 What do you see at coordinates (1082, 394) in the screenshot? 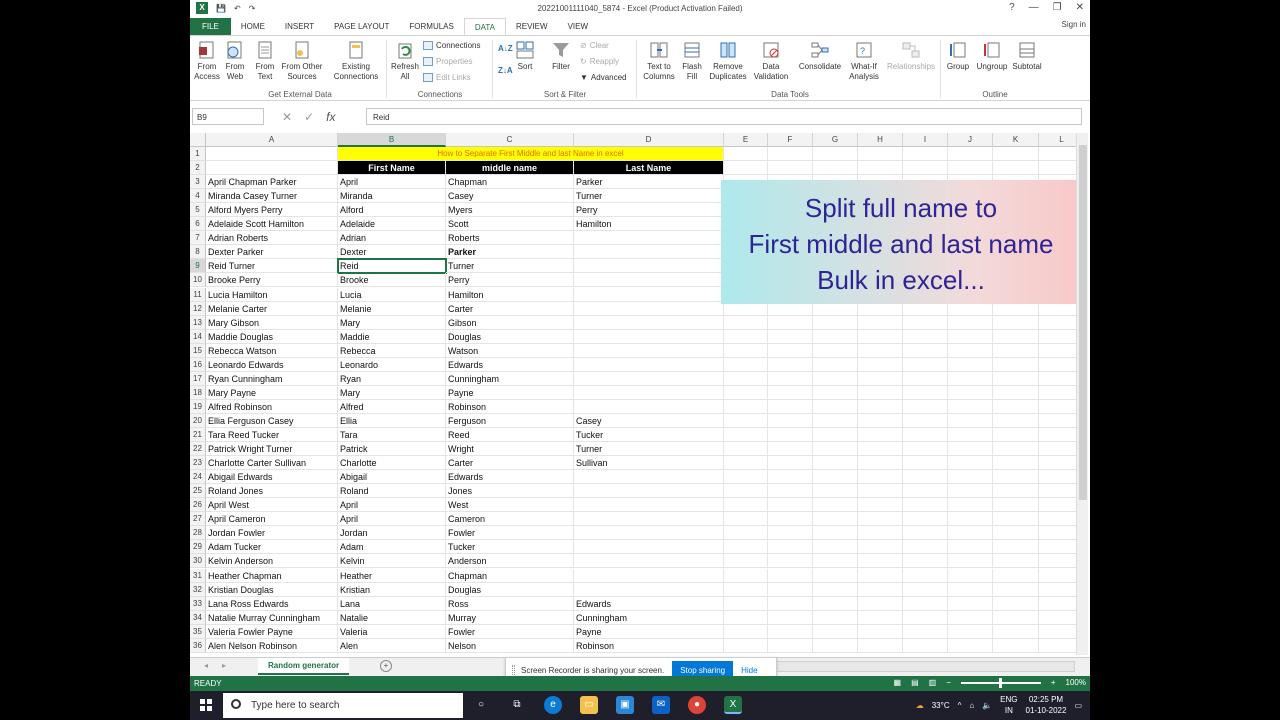
I see `vertical-scrollbar` at bounding box center [1082, 394].